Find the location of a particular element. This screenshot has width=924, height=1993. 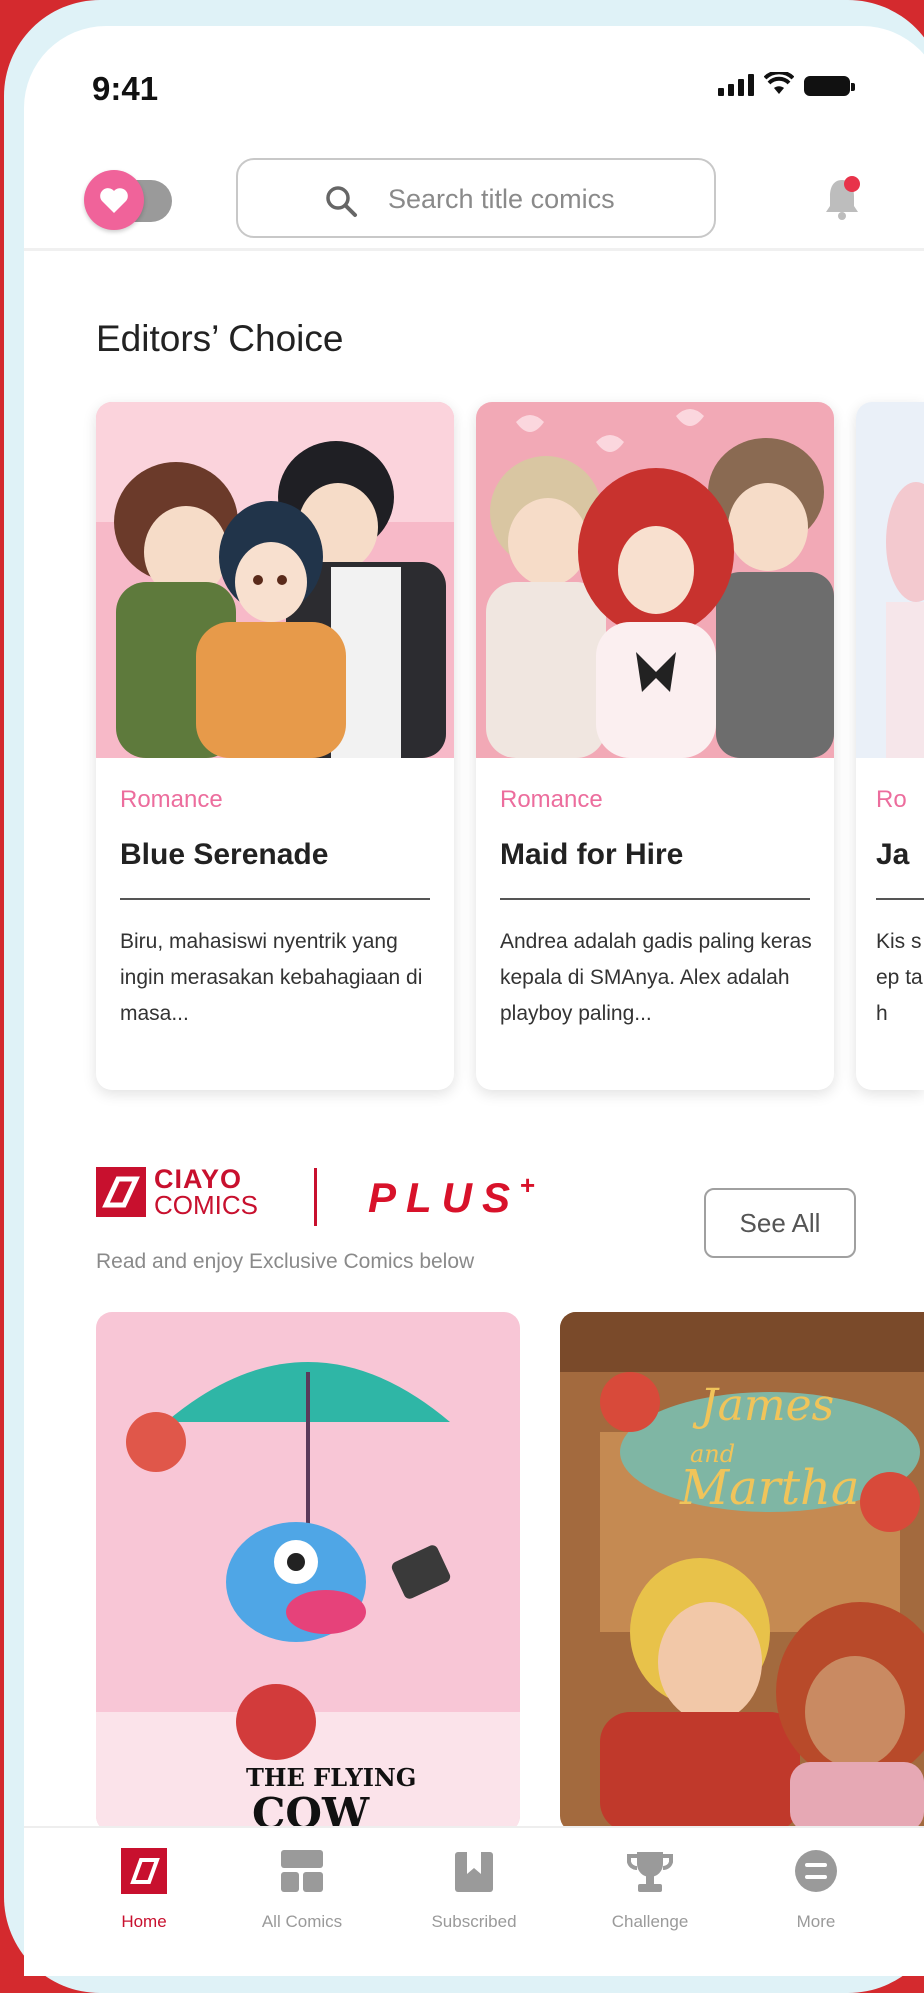

nav-item-more: More is located at coordinates (816, 1890).